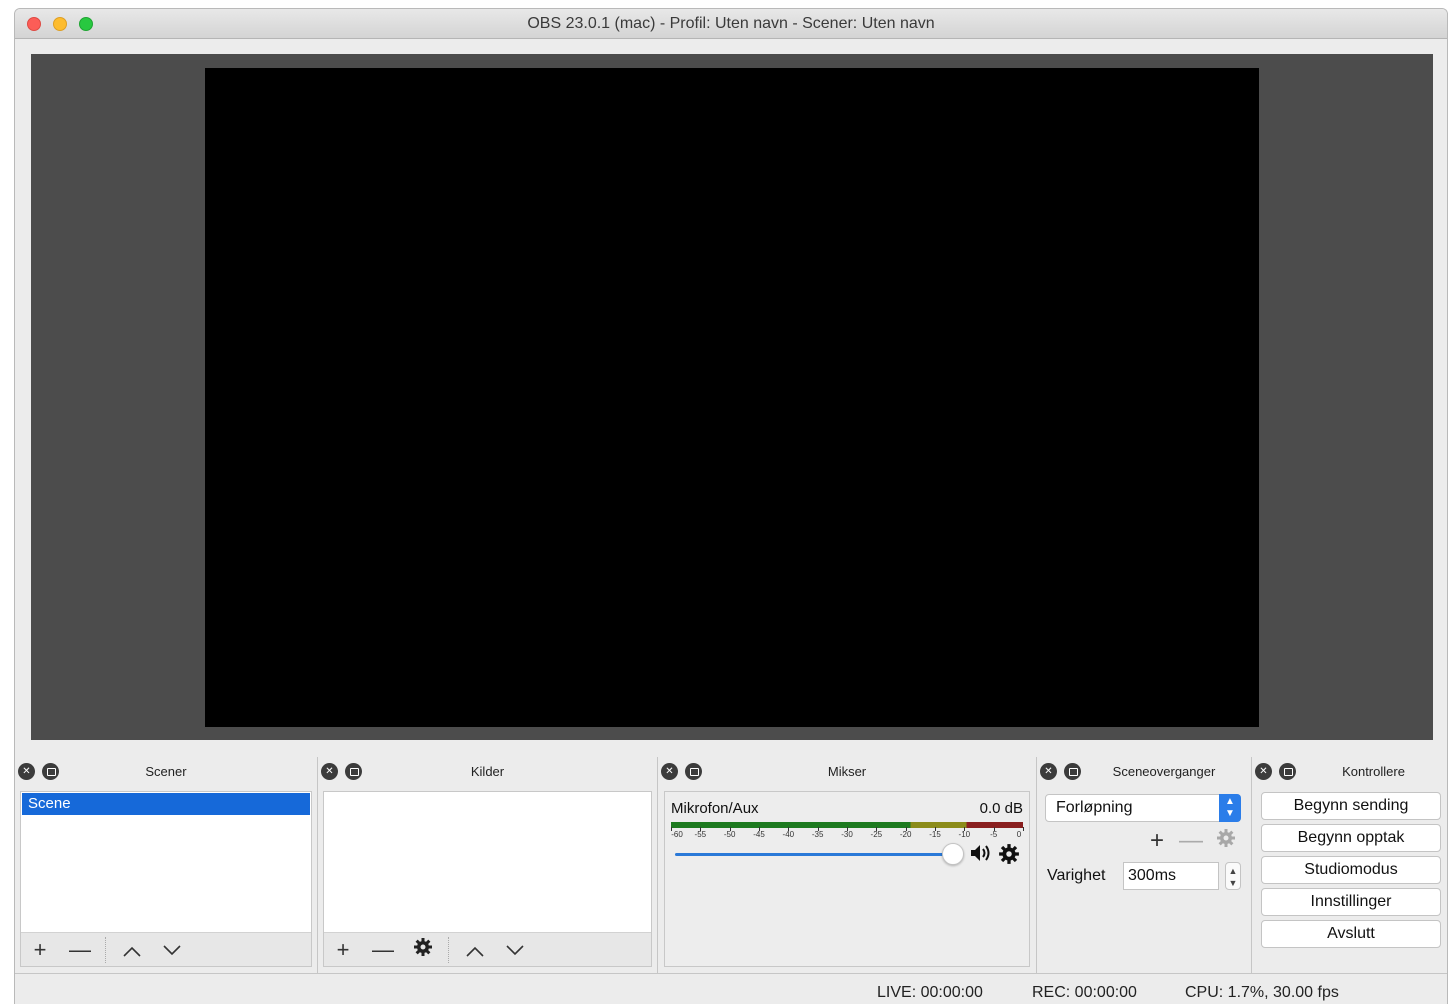 The image size is (1456, 1004). What do you see at coordinates (677, 834) in the screenshot?
I see `meter-tick-label: -60` at bounding box center [677, 834].